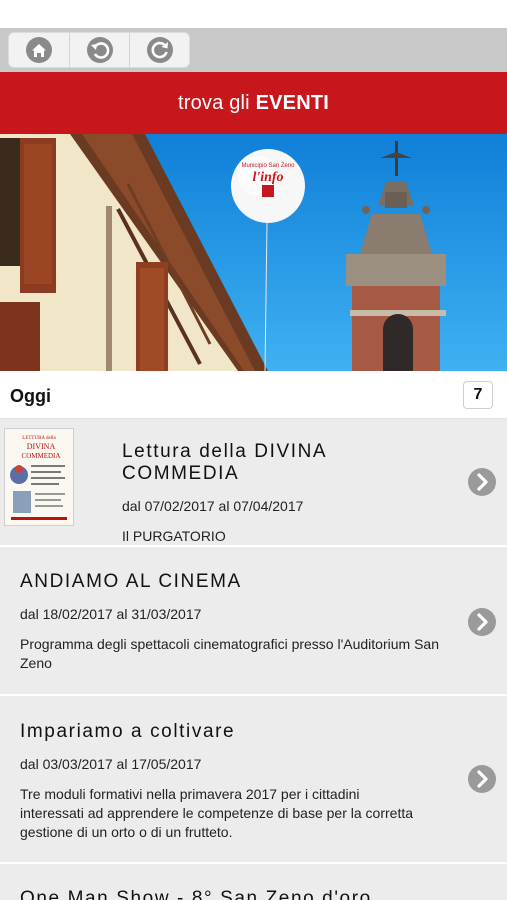 This screenshot has height=900, width=507. Describe the element at coordinates (41, 446) in the screenshot. I see `poster-line2: DIVINA` at that location.